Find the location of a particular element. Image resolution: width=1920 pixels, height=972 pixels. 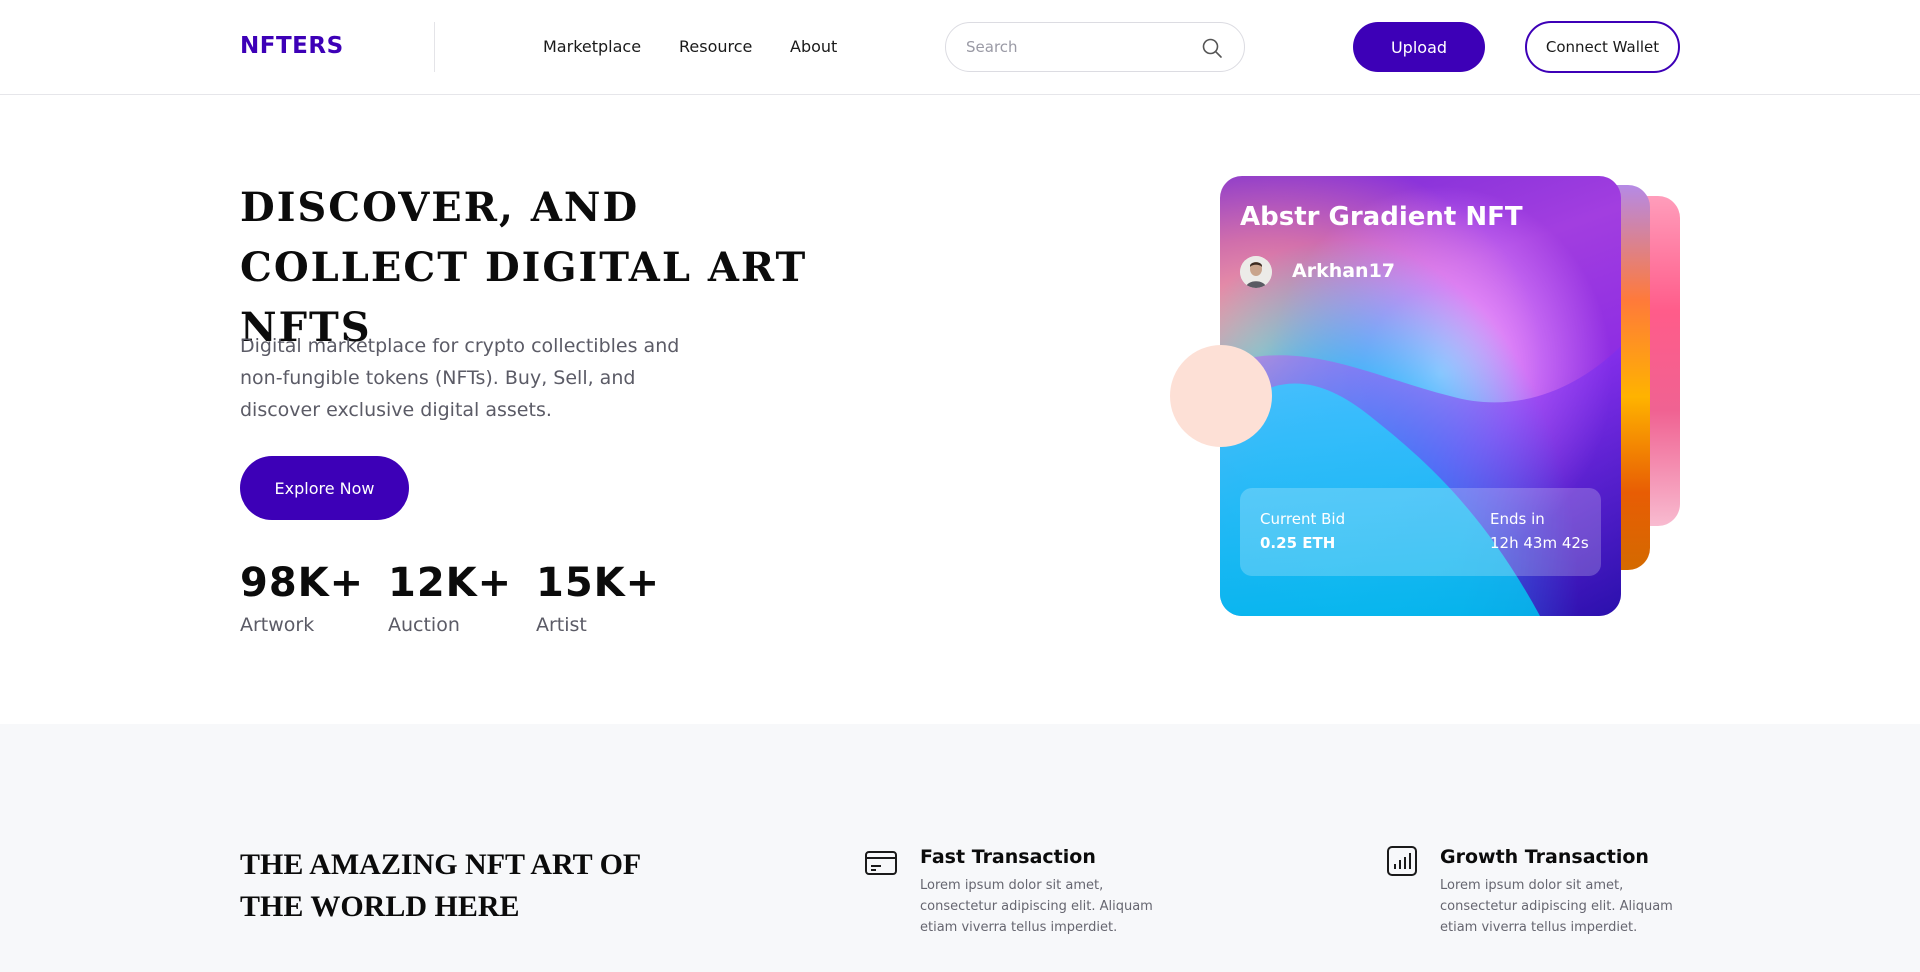

upload-button: Upload is located at coordinates (1419, 47).